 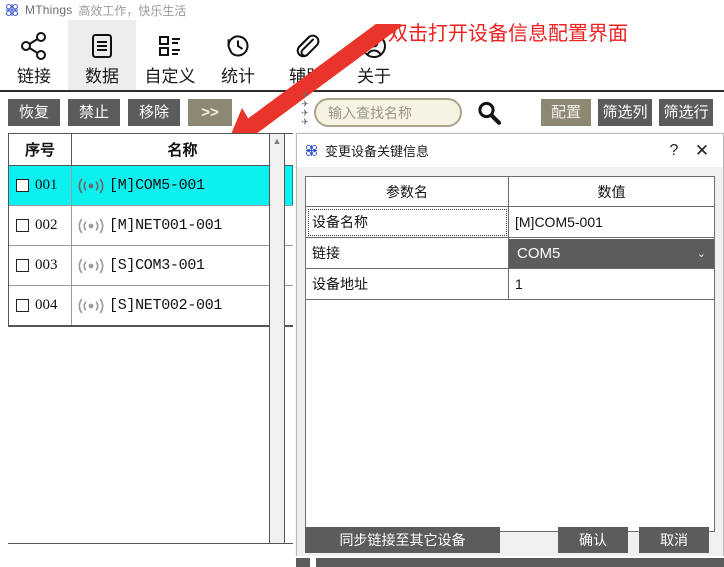 I want to click on table-row: 设备地址 1, so click(x=510, y=284).